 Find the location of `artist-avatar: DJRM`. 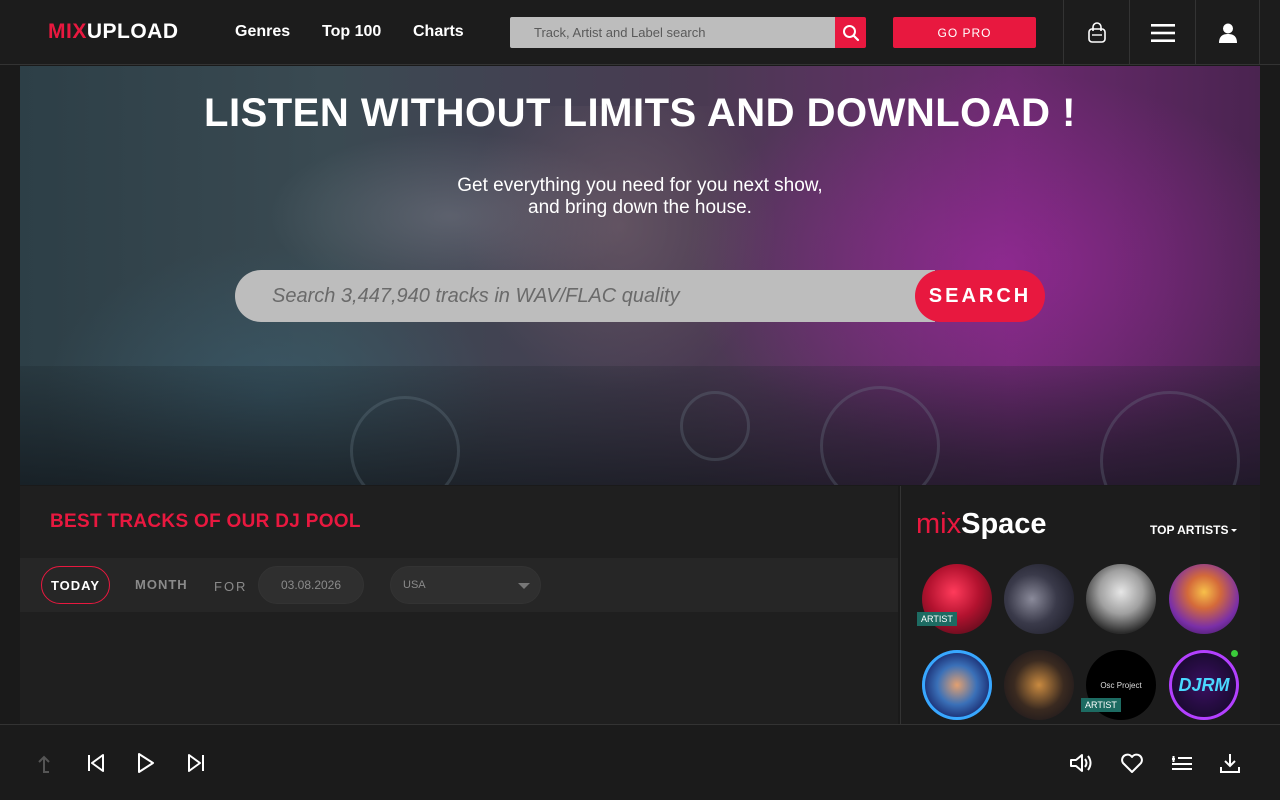

artist-avatar: DJRM is located at coordinates (1204, 685).